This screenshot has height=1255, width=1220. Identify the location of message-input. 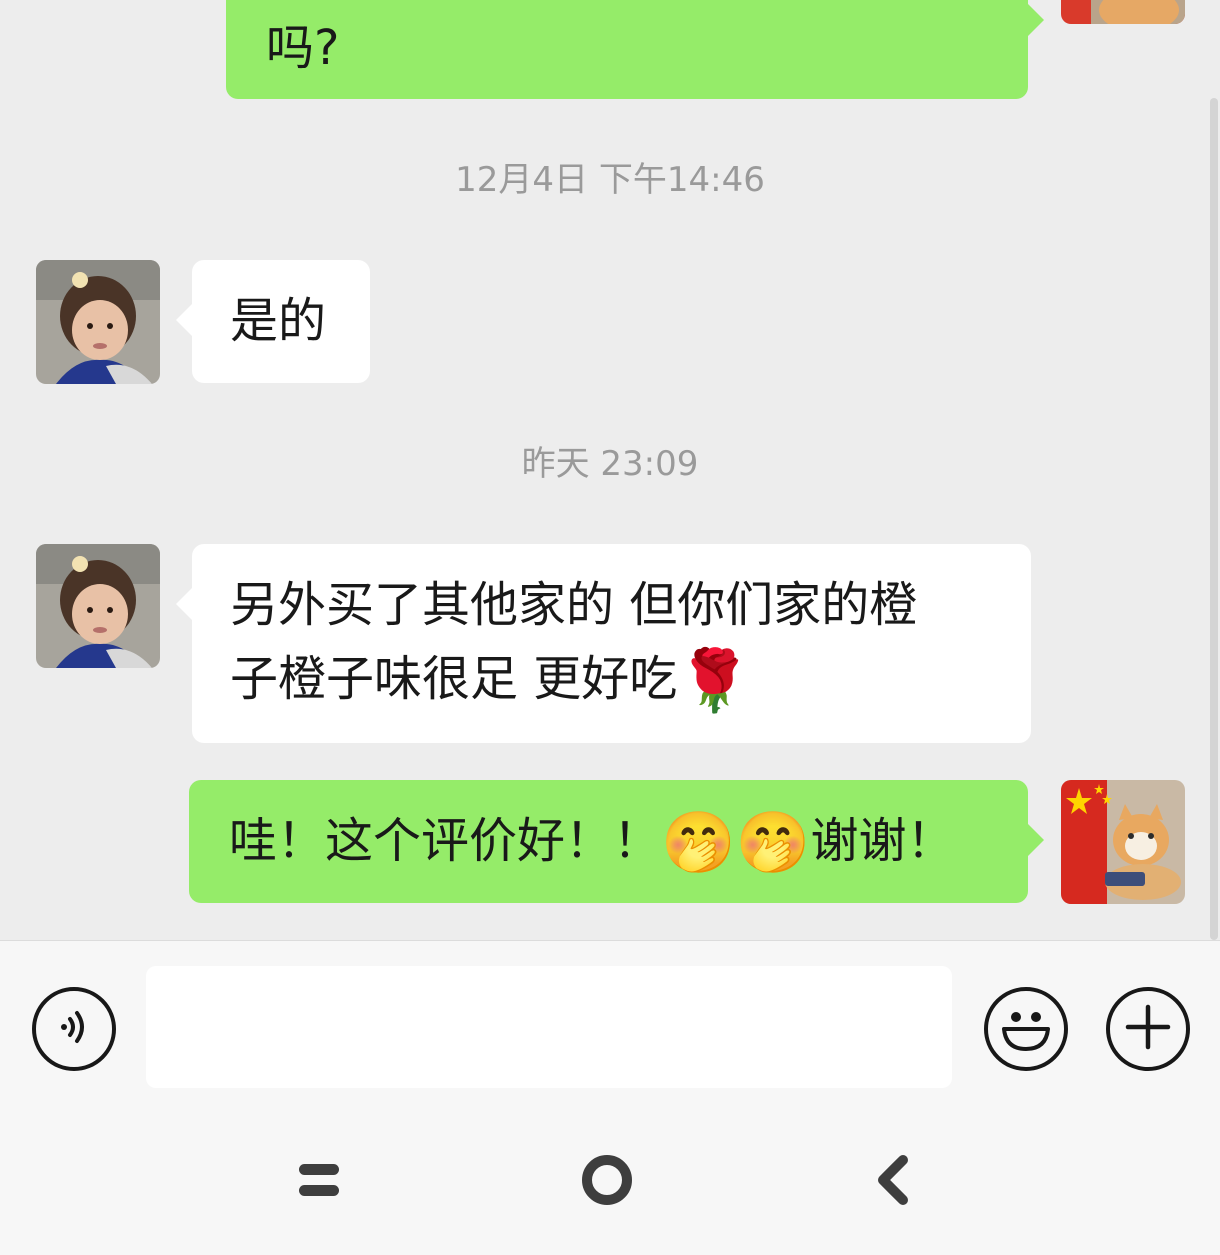
(549, 1027).